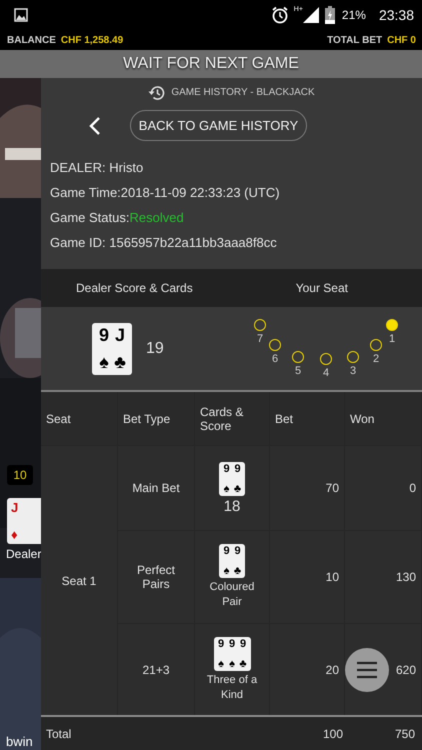 The height and width of the screenshot is (750, 422). What do you see at coordinates (401, 40) in the screenshot?
I see `total-bet-amount: CHF 0` at bounding box center [401, 40].